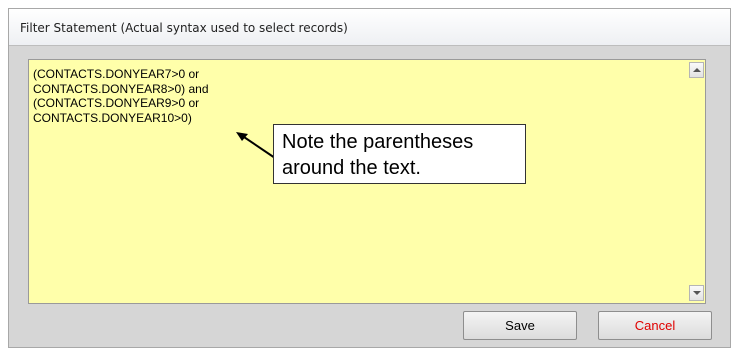 The image size is (742, 356). I want to click on scroll-down-button, so click(696, 293).